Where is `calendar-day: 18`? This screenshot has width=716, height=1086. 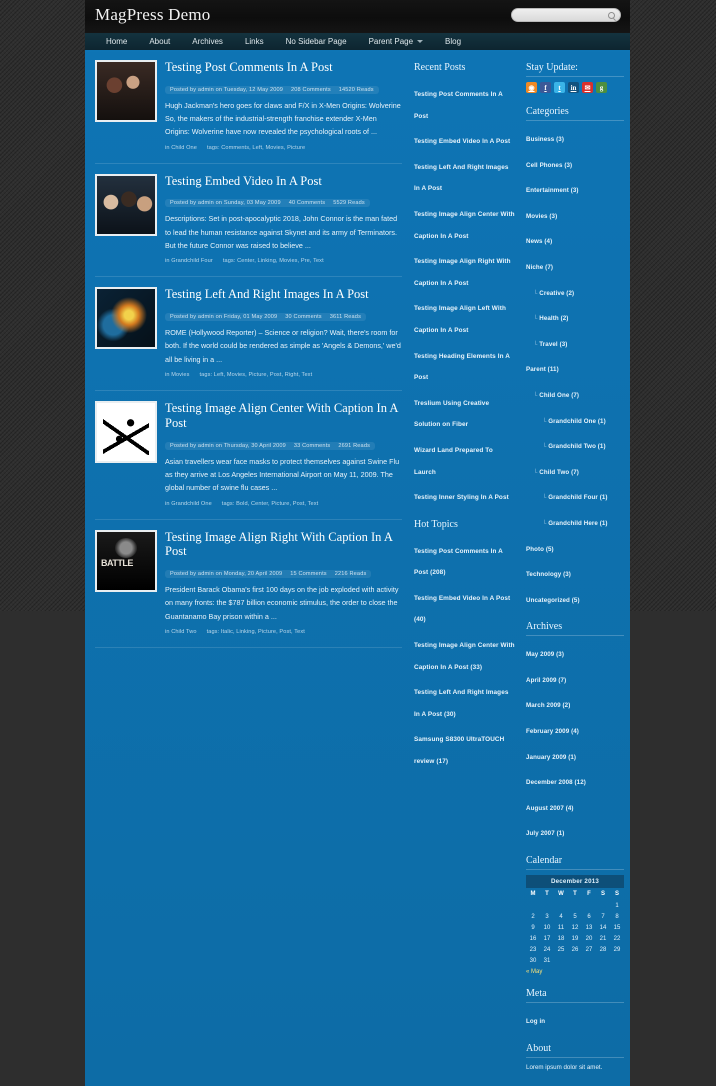 calendar-day: 18 is located at coordinates (561, 938).